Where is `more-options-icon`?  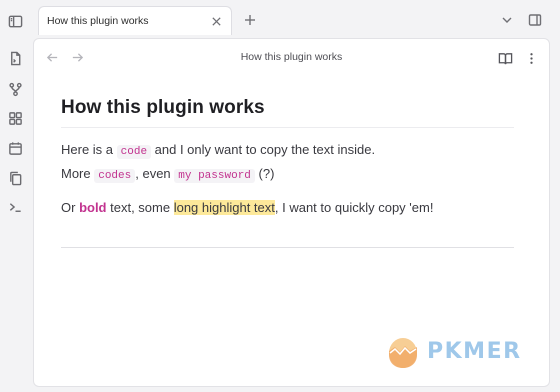 more-options-icon is located at coordinates (531, 58).